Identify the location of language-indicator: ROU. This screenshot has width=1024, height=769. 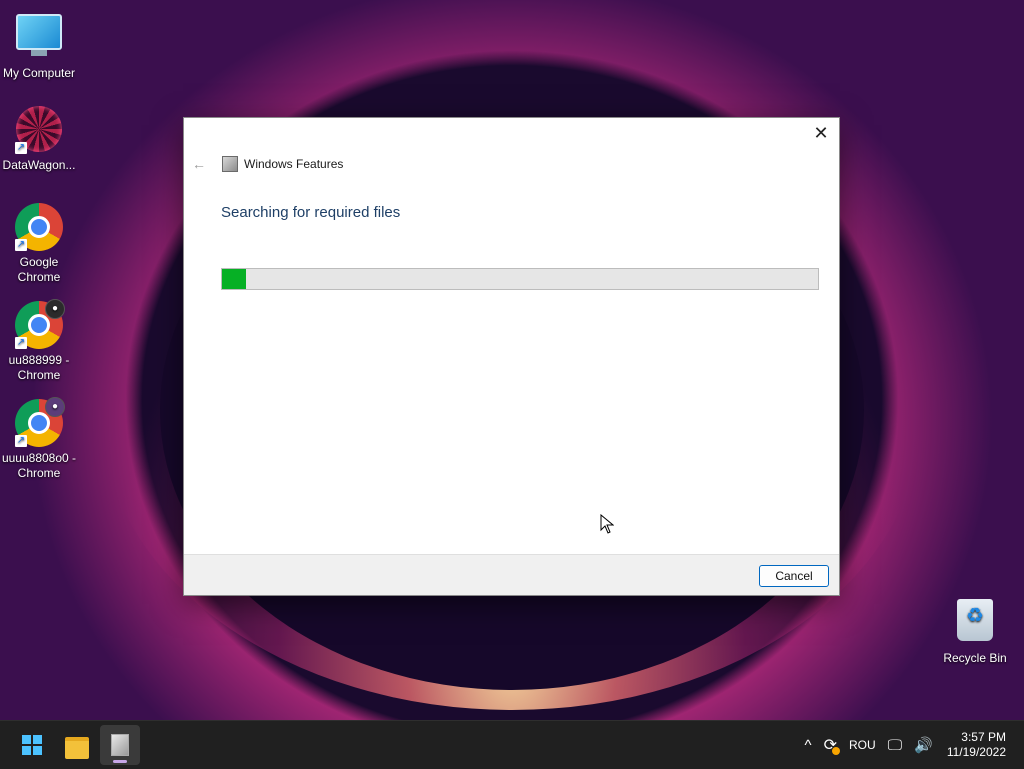
(862, 745).